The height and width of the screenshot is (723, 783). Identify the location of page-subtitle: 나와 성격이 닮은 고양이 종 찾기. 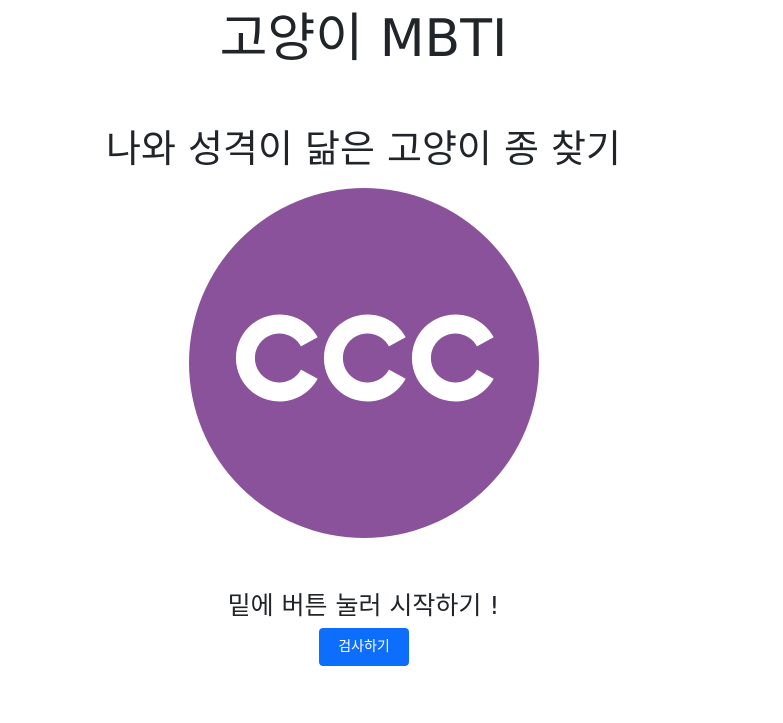
(363, 149).